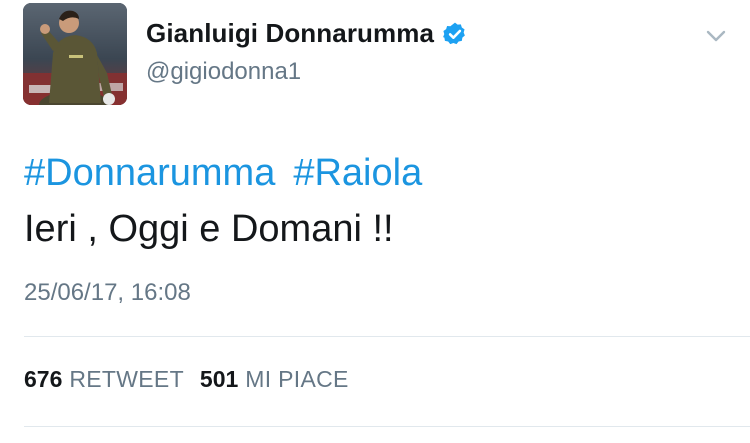  I want to click on avatar-image, so click(75, 54).